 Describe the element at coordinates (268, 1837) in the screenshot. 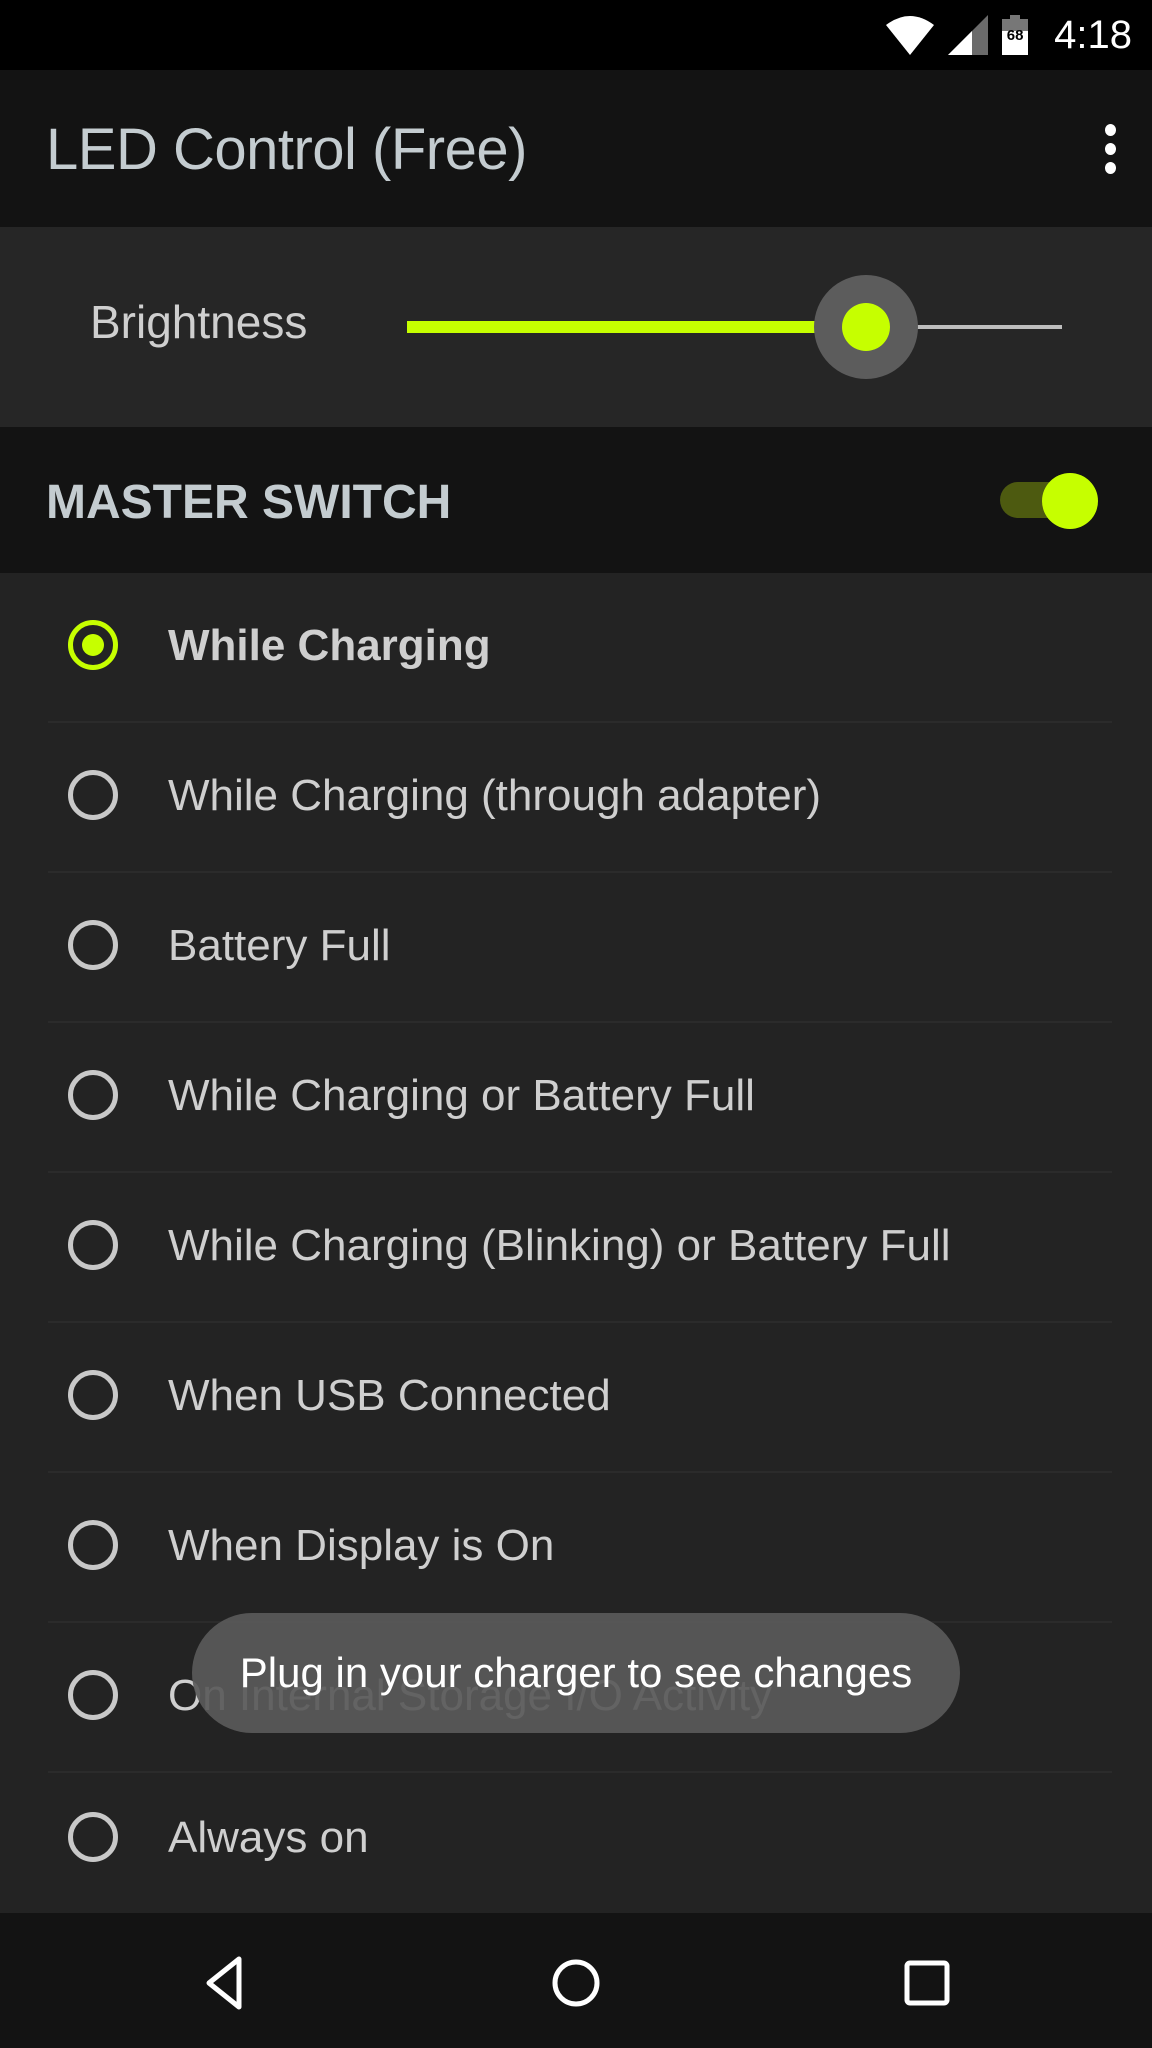

I see `option-label: Always on` at that location.